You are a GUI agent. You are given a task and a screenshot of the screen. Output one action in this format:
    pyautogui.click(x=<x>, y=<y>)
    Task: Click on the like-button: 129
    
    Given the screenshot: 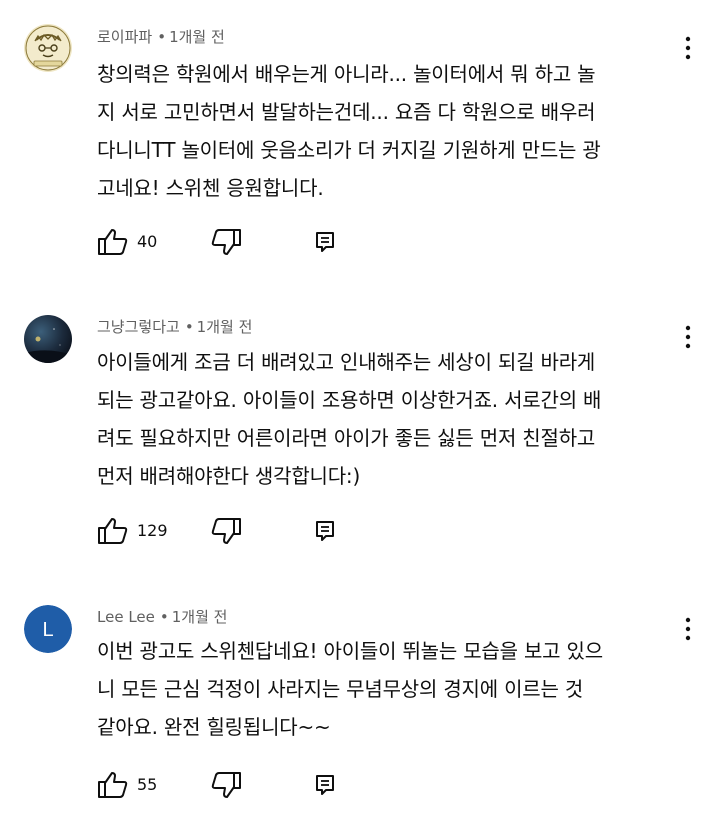 What is the action you would take?
    pyautogui.click(x=137, y=531)
    